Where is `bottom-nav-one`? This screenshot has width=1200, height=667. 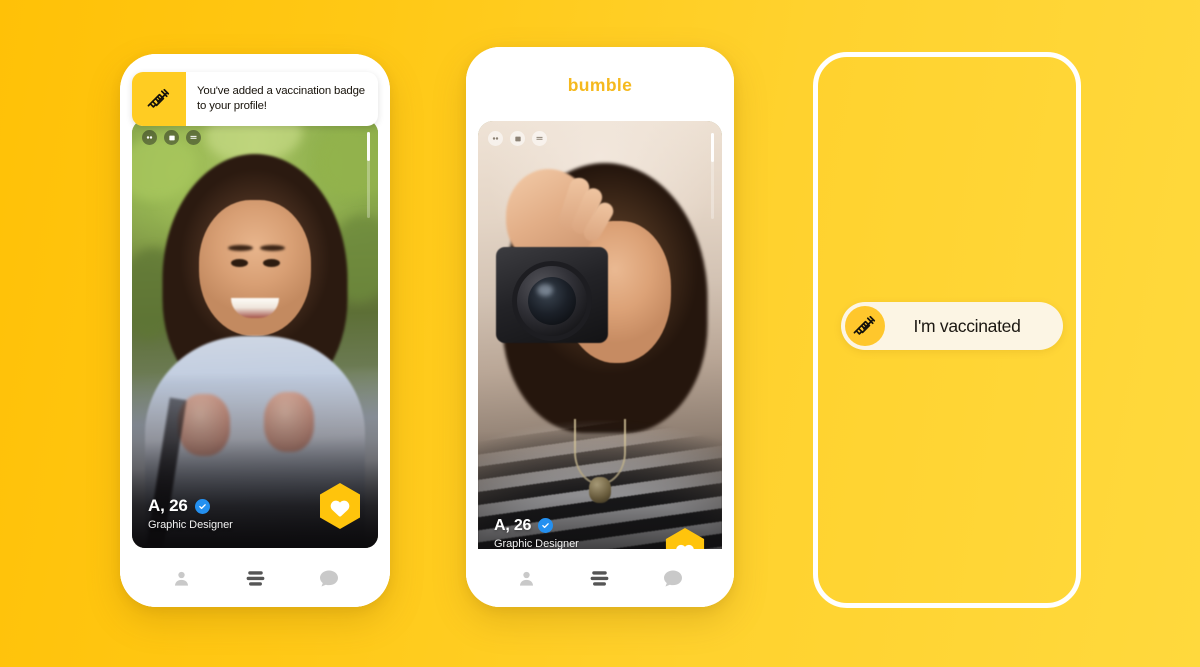
bottom-nav-one is located at coordinates (255, 578).